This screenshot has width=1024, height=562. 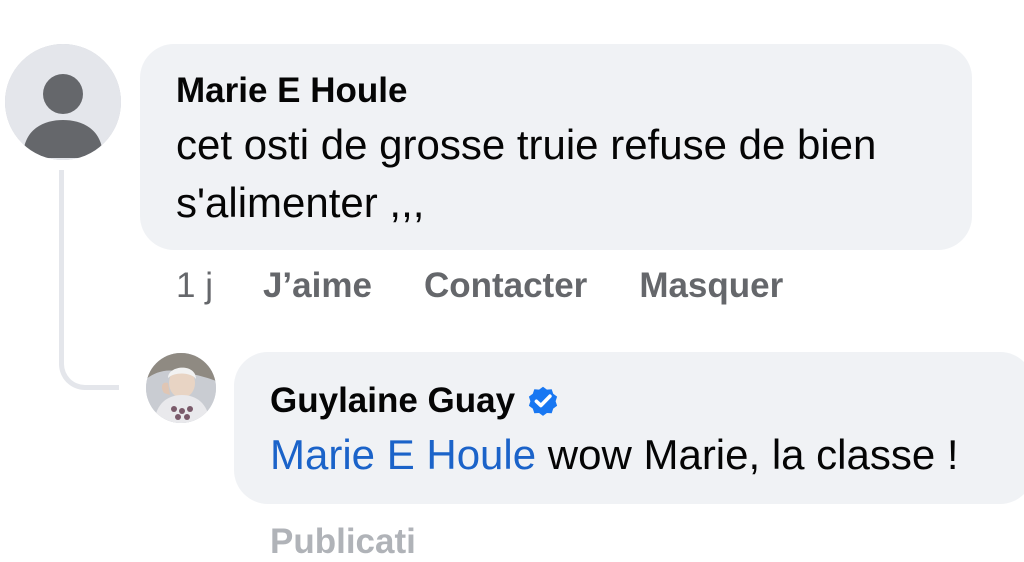 I want to click on comment-author: Marie E Houle, so click(x=556, y=91).